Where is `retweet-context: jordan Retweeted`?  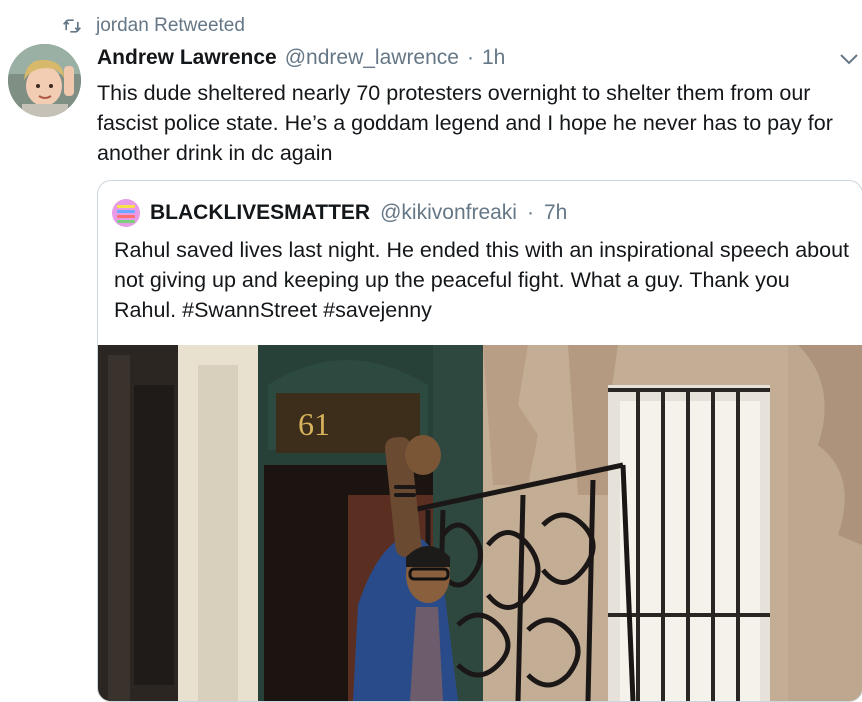
retweet-context: jordan Retweeted is located at coordinates (153, 26).